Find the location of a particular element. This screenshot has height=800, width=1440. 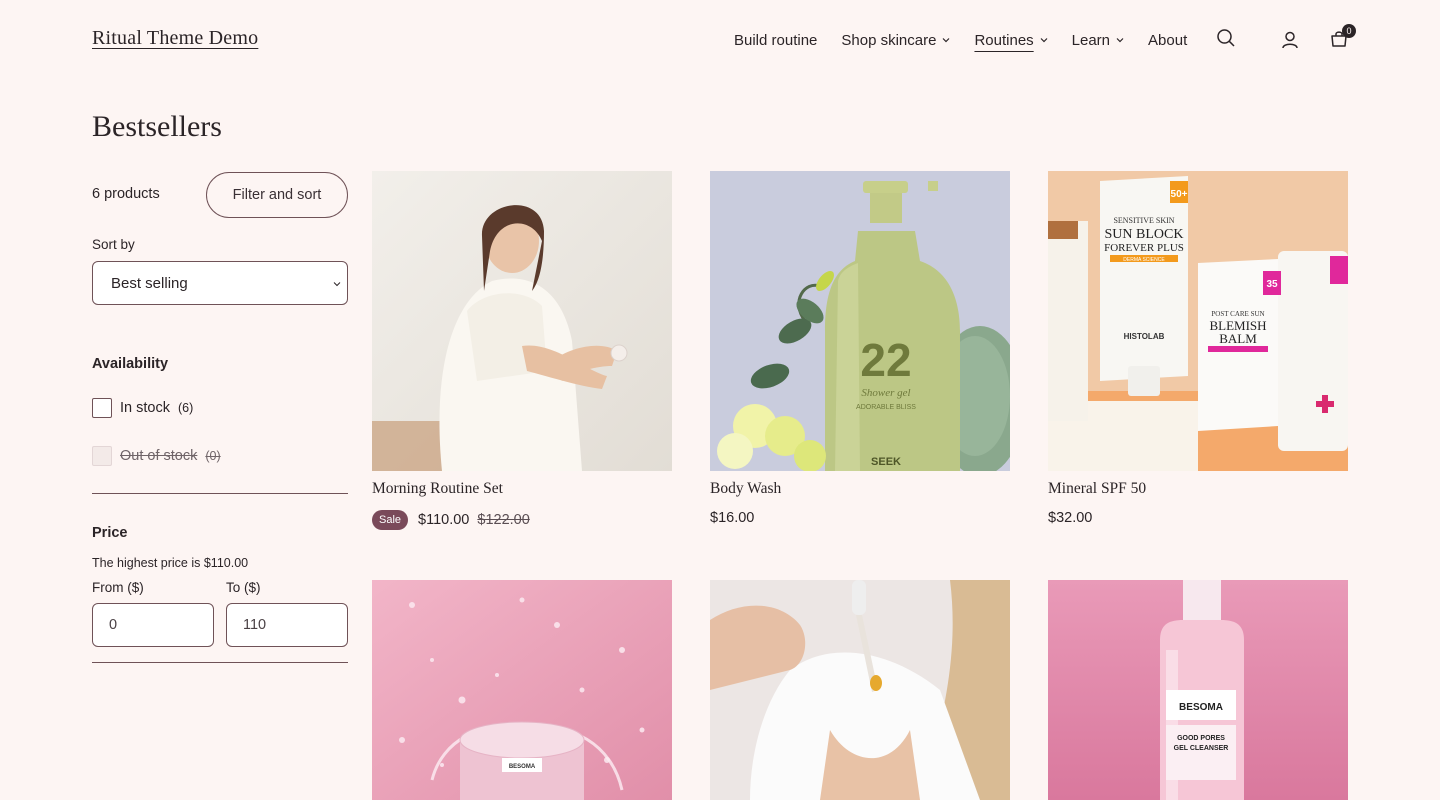

sale-badge: Sale is located at coordinates (390, 520).